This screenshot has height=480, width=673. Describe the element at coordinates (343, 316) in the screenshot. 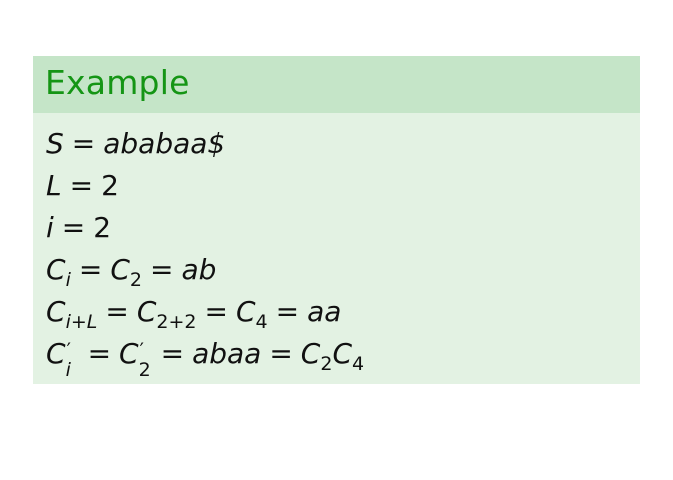

I see `equation-ci-plus-l: Ci+L = C2+2 = C4 = aa` at that location.